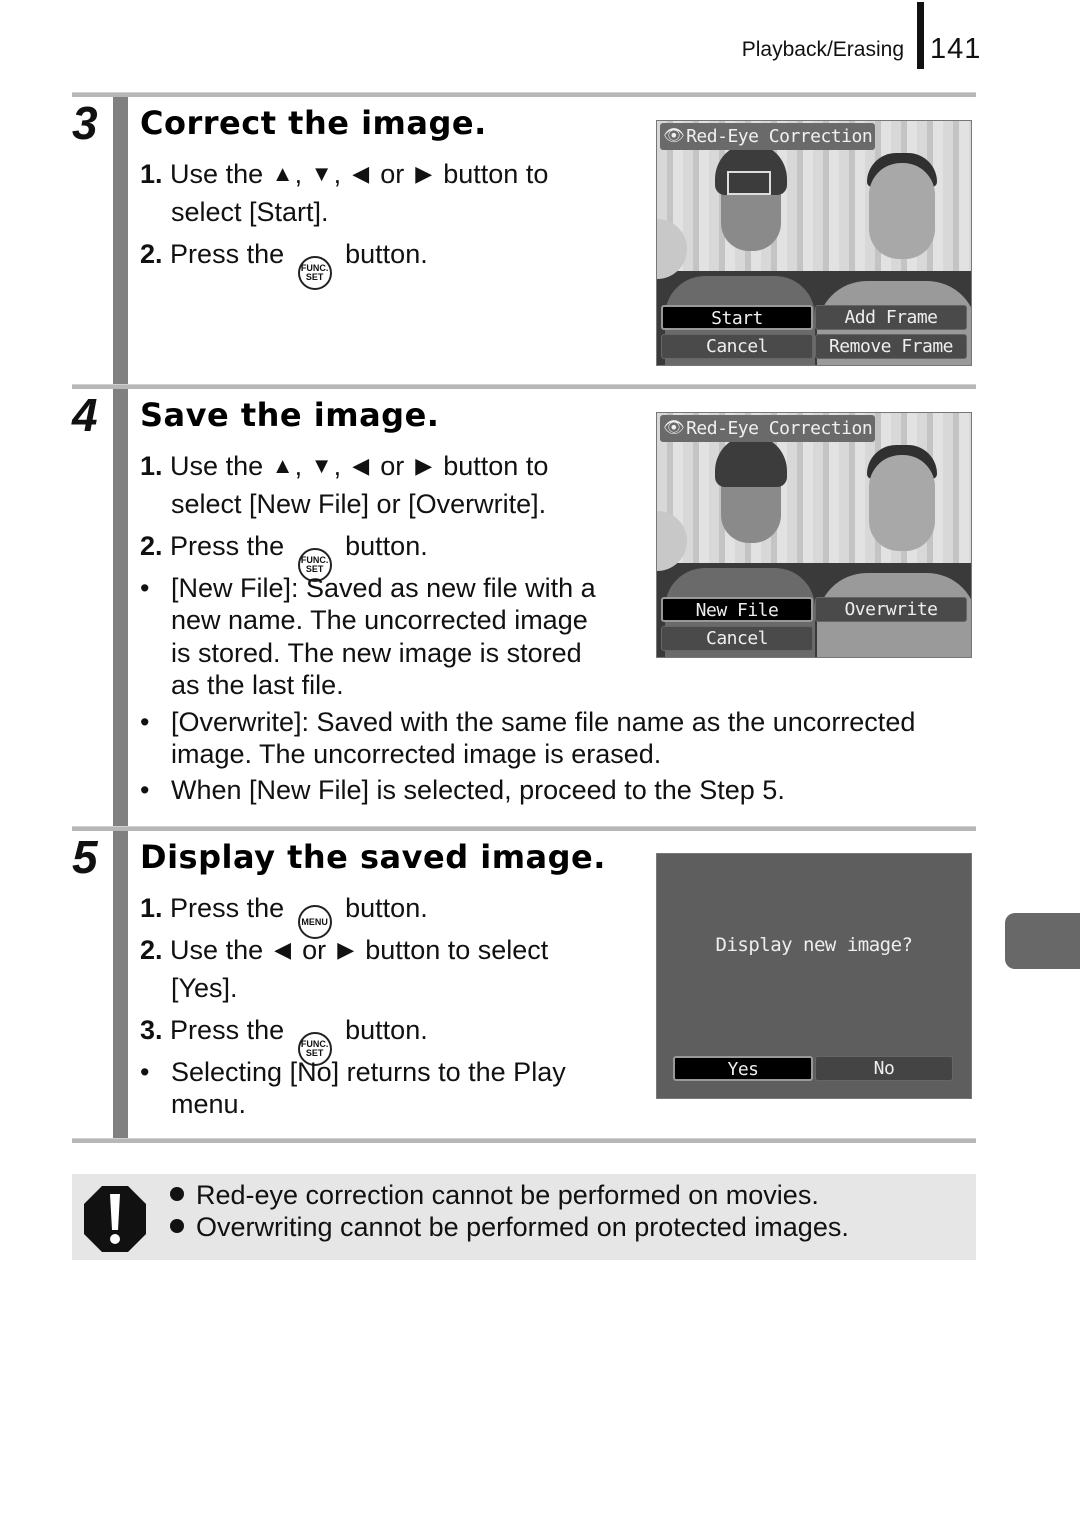  Describe the element at coordinates (891, 609) in the screenshot. I see `overwrite-button: Overwrite` at that location.